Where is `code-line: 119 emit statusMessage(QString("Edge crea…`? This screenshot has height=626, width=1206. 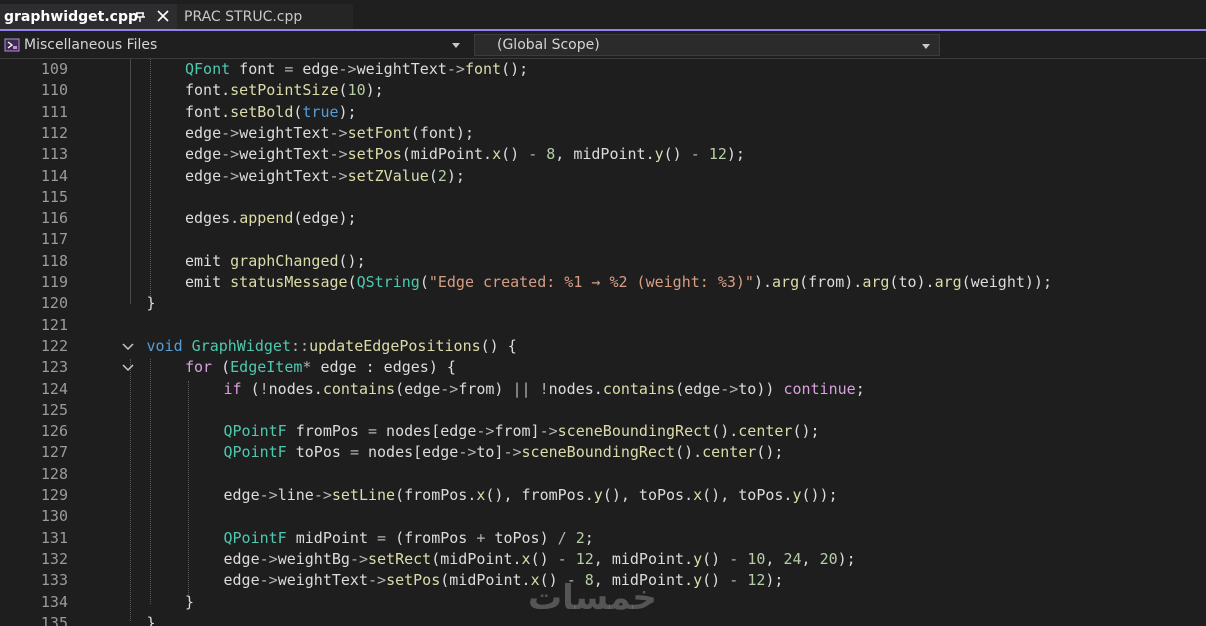
code-line: 119 emit statusMessage(QString("Edge crea… is located at coordinates (603, 282).